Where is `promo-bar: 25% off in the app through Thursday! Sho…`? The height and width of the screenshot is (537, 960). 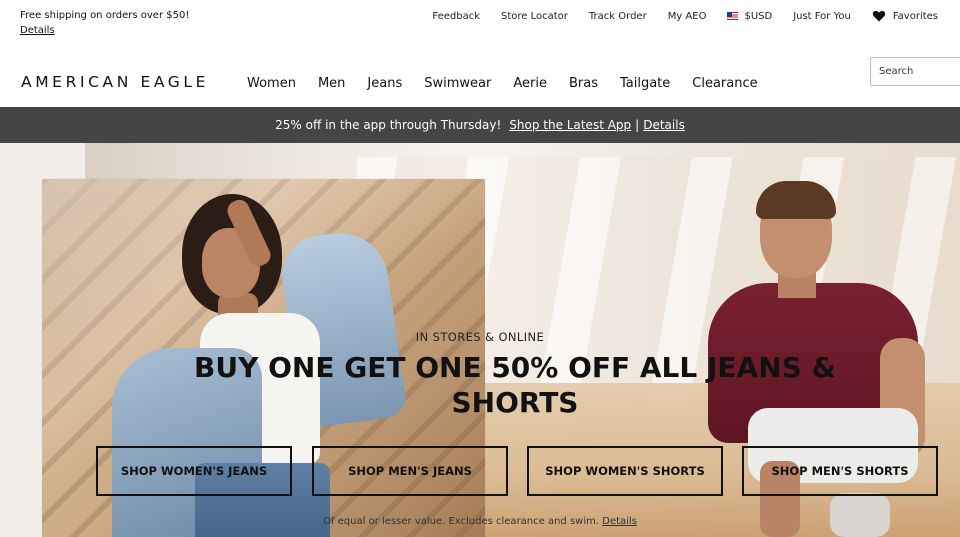 promo-bar: 25% off in the app through Thursday! Sho… is located at coordinates (480, 125).